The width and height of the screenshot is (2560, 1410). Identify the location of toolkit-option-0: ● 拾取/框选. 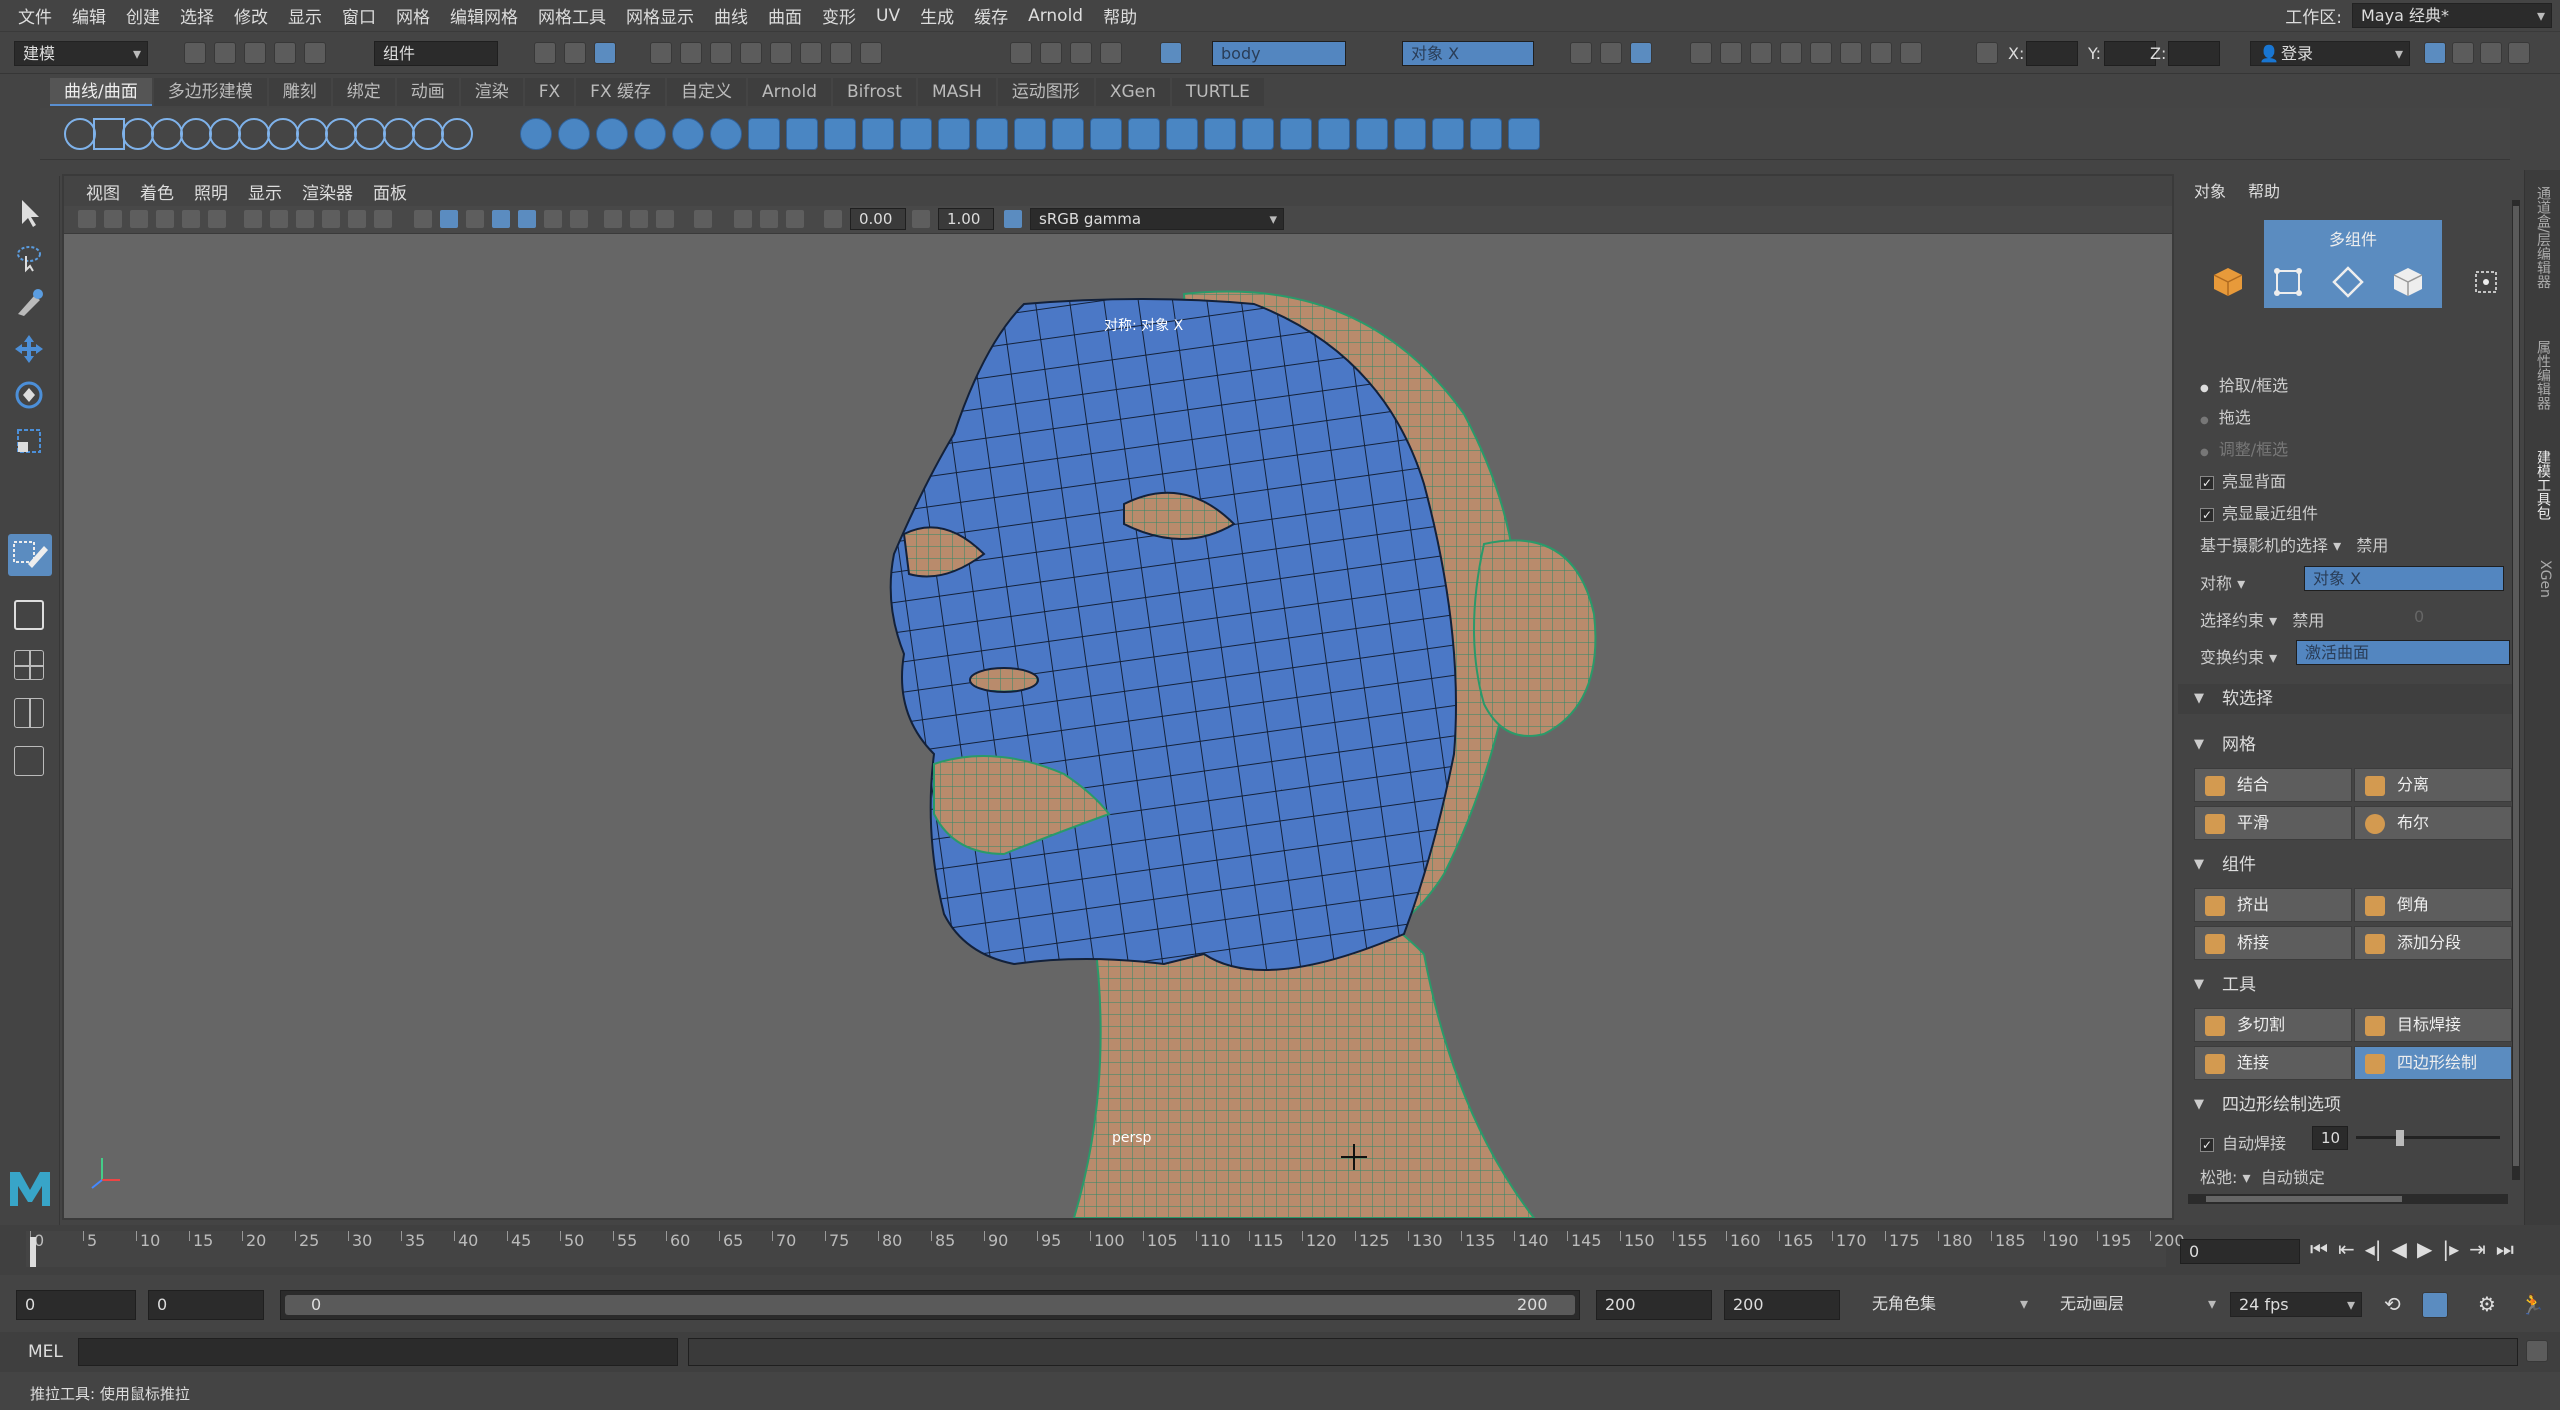
(2244, 384).